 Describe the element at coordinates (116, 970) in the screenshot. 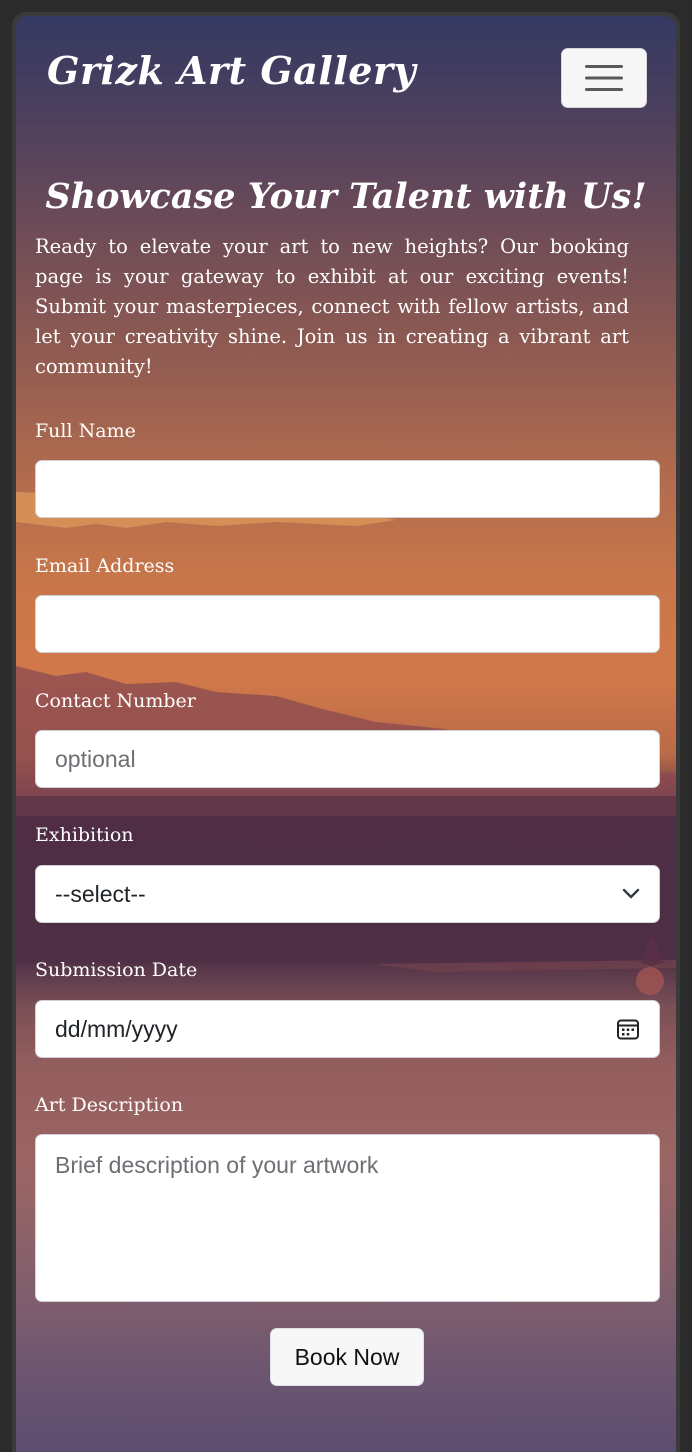

I see `submission-date-label: Submission Date` at that location.